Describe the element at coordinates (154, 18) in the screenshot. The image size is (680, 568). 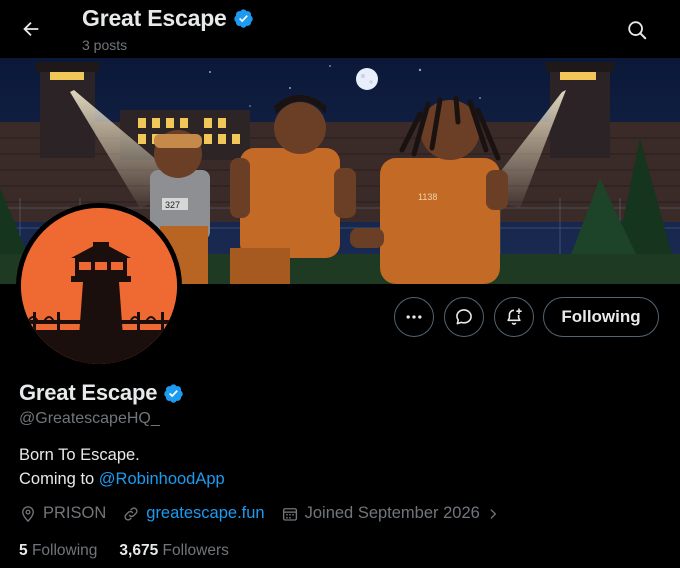
I see `header-title-text: Great Escape` at that location.